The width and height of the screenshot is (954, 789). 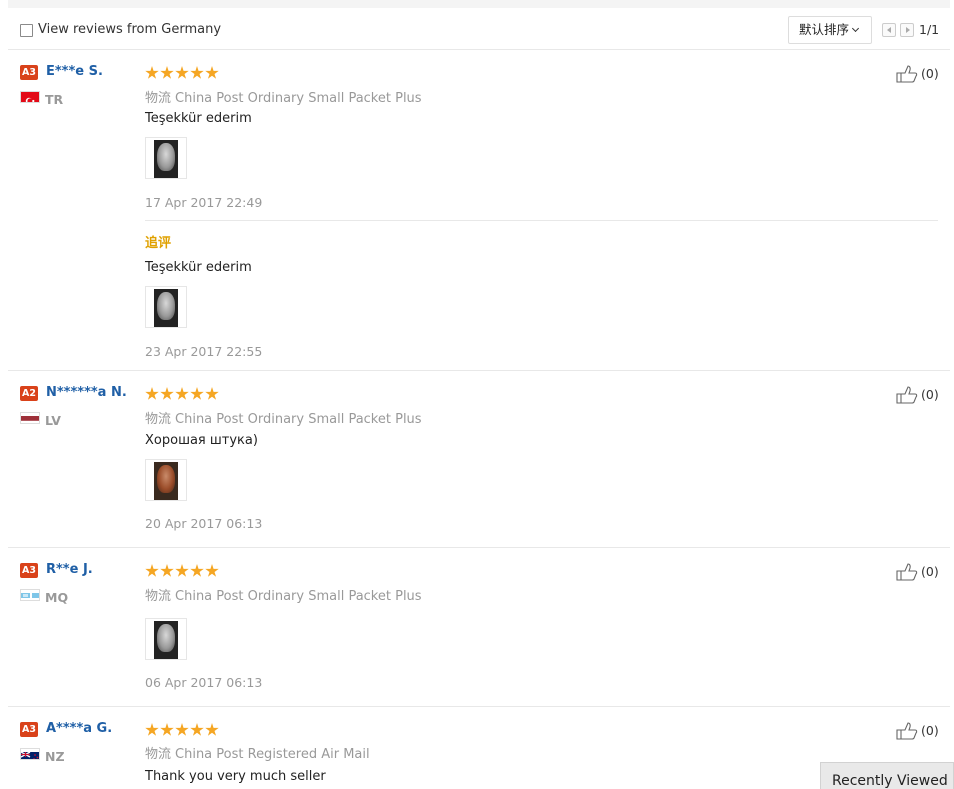 I want to click on review-date: 06 Apr 2017 06:13, so click(x=204, y=682).